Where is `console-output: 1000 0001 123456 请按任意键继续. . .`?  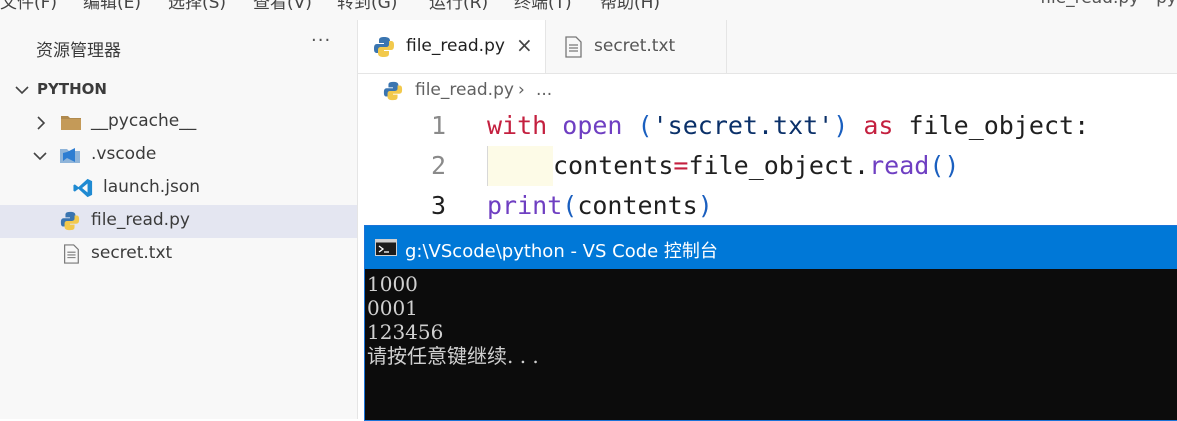 console-output: 1000 0001 123456 请按任意键继续. . . is located at coordinates (453, 320).